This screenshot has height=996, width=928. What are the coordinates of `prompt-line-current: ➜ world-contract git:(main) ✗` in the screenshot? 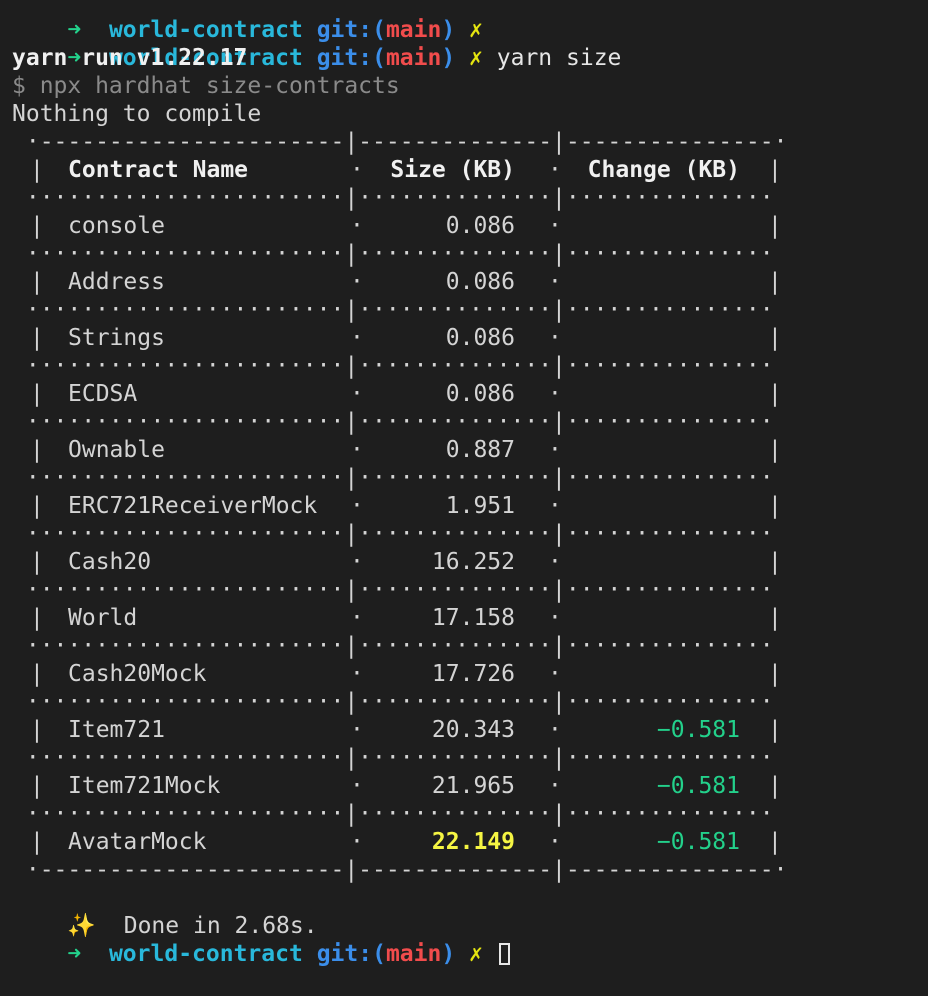 It's located at (261, 939).